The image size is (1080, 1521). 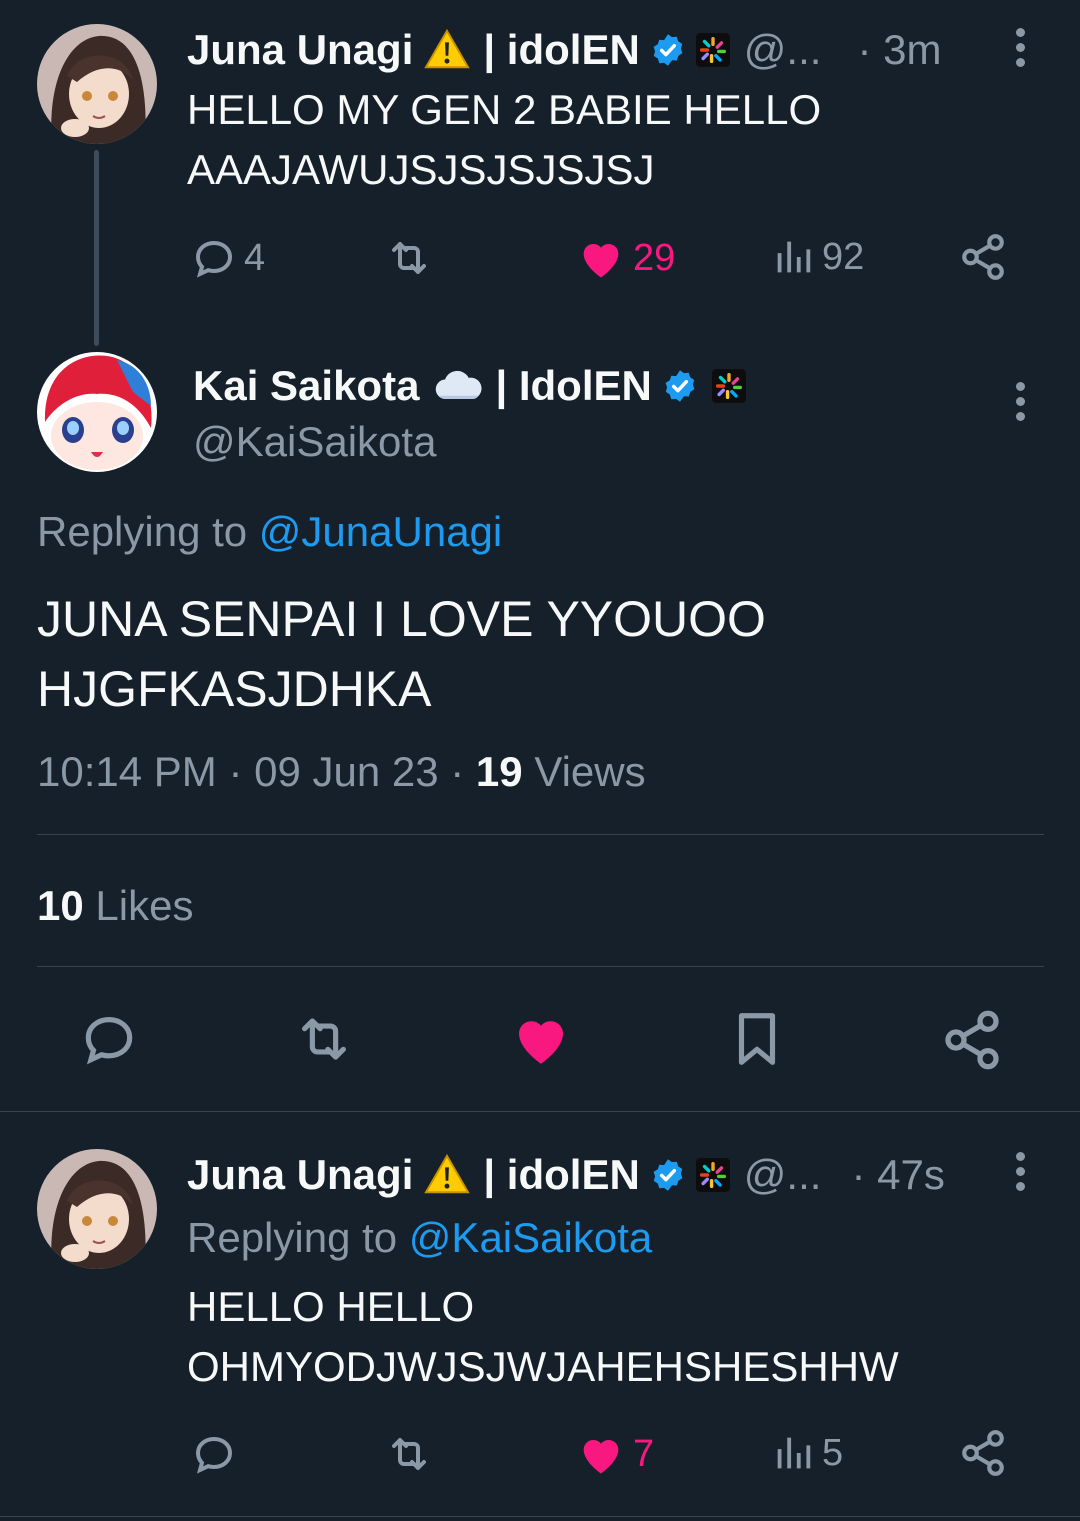 What do you see at coordinates (250, 771) in the screenshot?
I see `tweet2-timestamp: 10:14 PM · 09 Jun 23 ·` at bounding box center [250, 771].